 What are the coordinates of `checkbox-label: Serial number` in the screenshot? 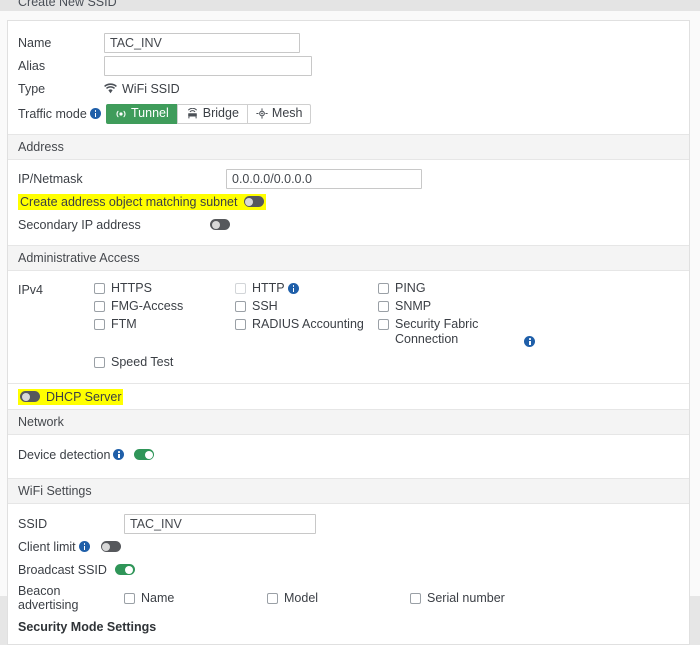 It's located at (466, 597).